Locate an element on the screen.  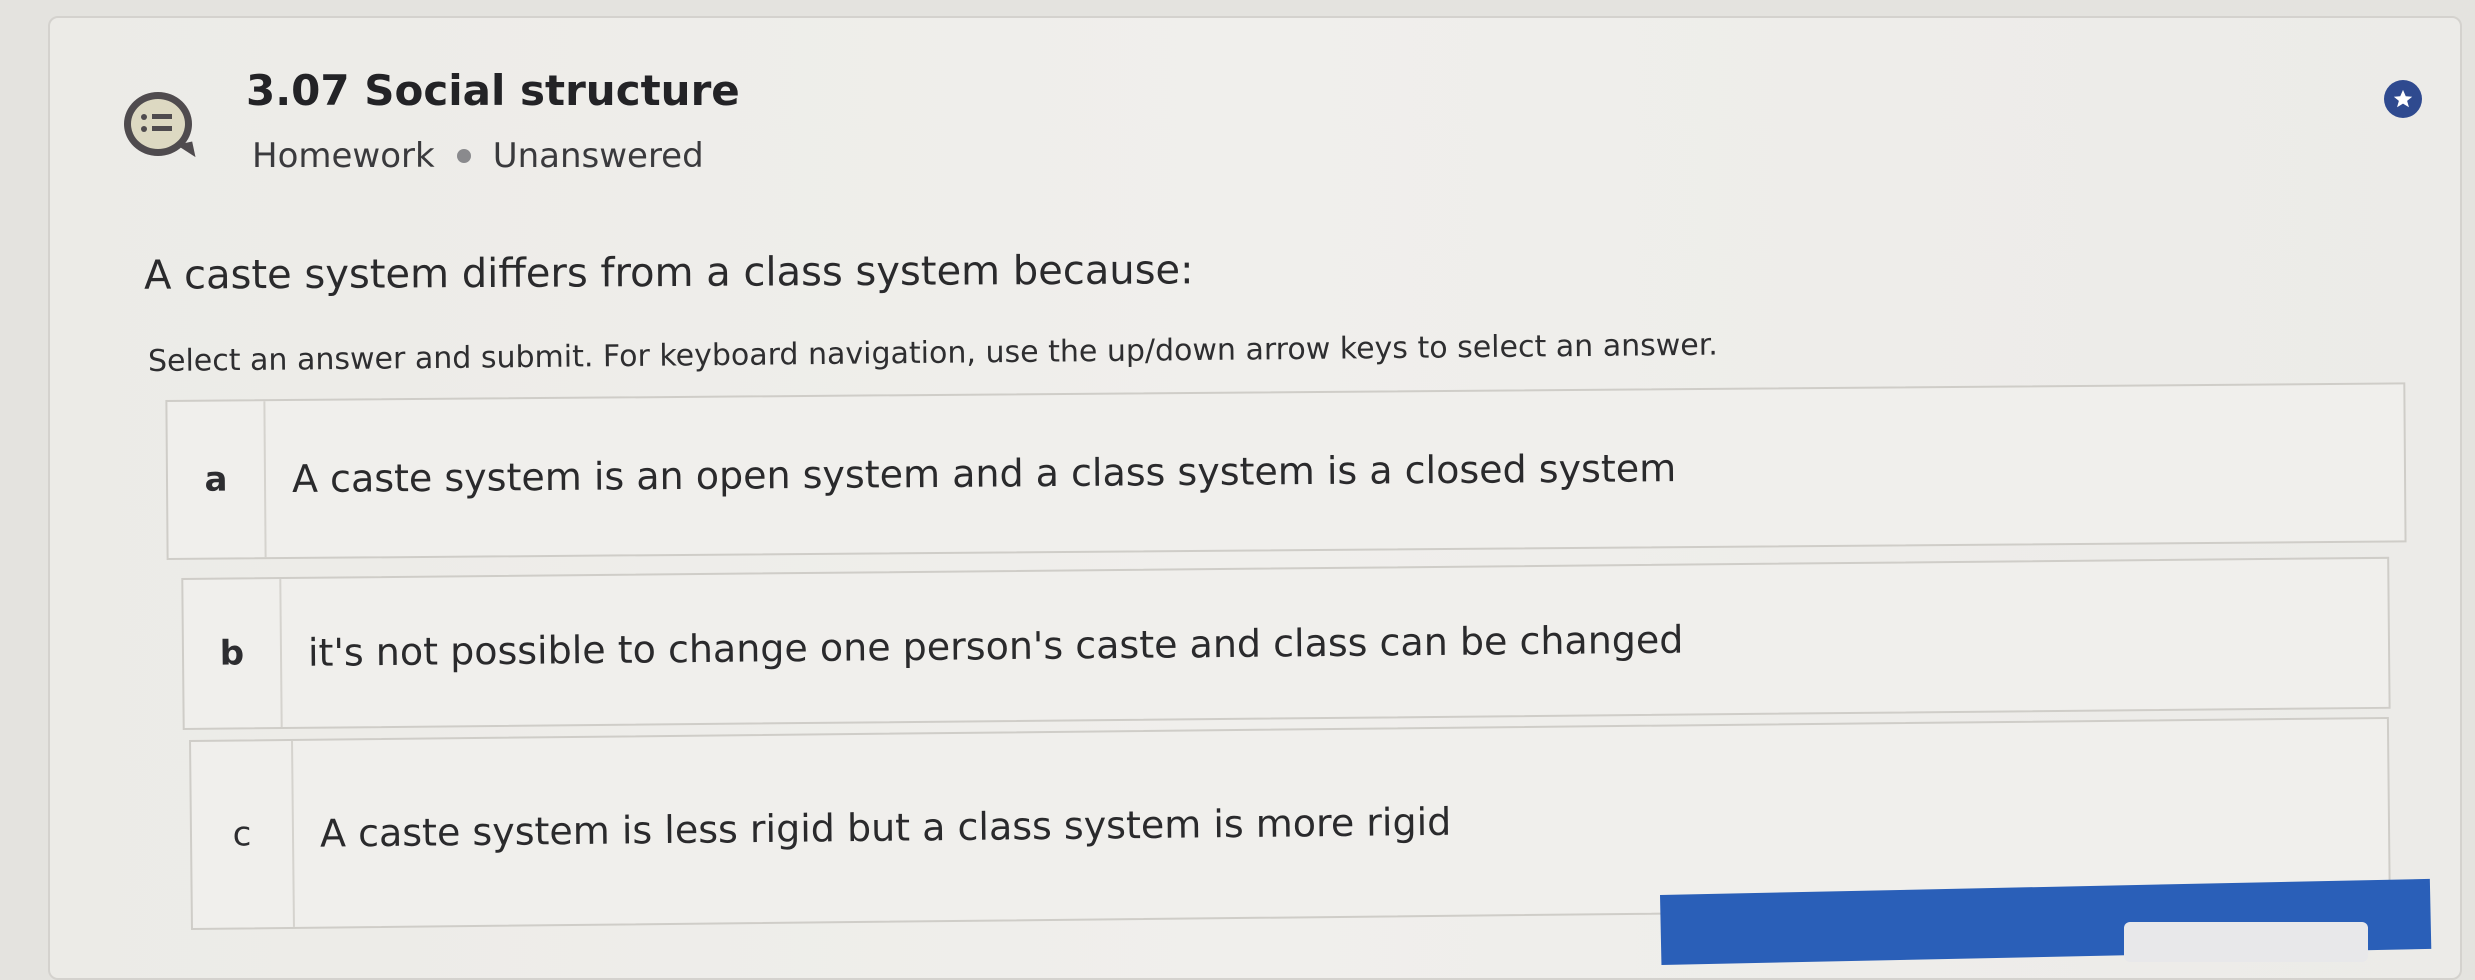
star-icon is located at coordinates (2403, 98).